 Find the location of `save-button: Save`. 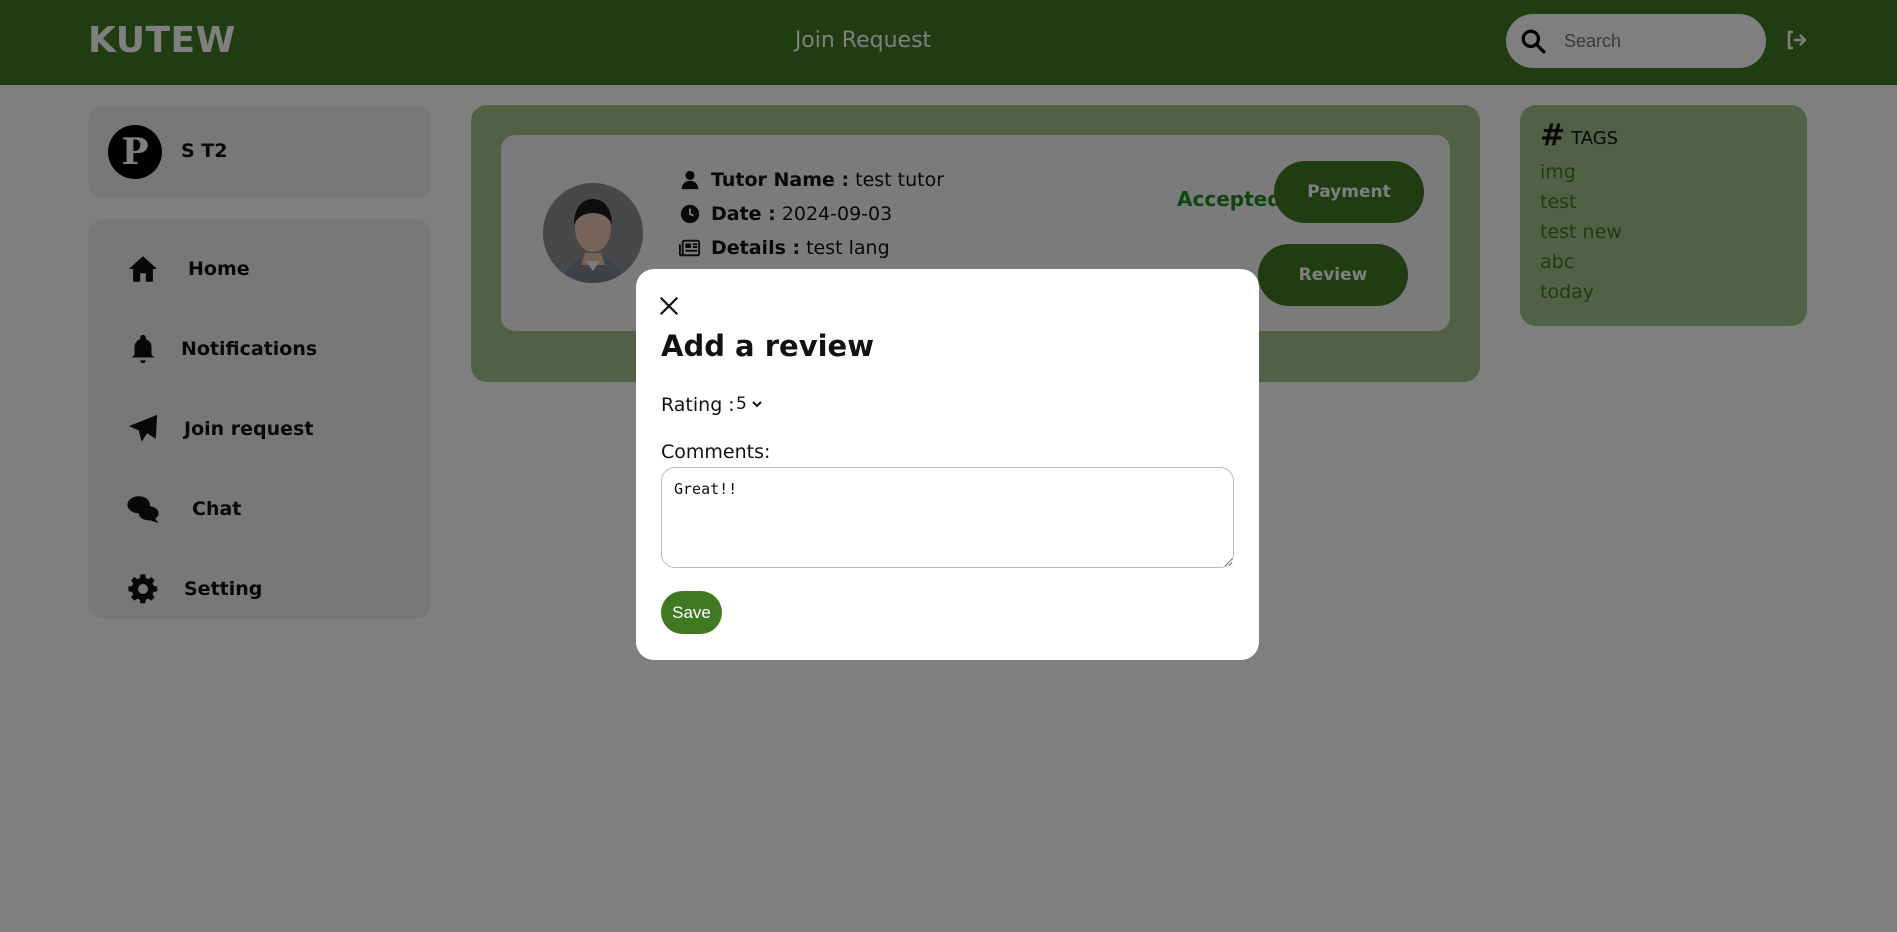

save-button: Save is located at coordinates (691, 612).